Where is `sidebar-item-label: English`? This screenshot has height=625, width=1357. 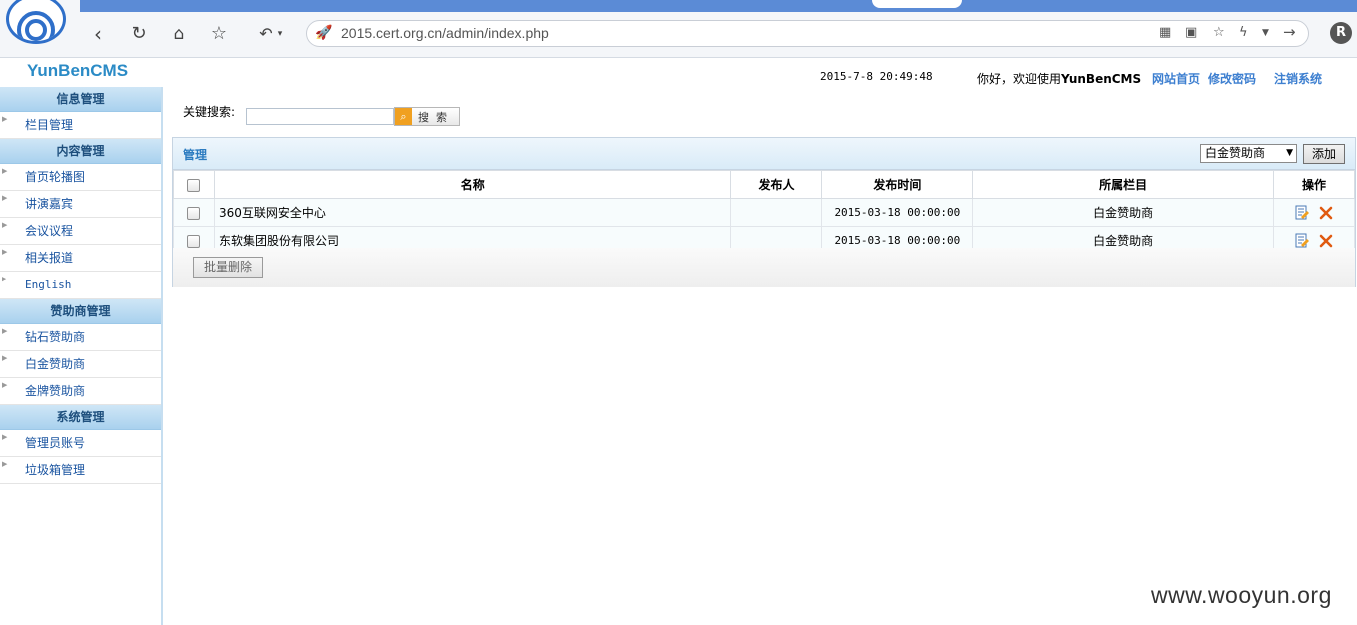 sidebar-item-label: English is located at coordinates (48, 284).